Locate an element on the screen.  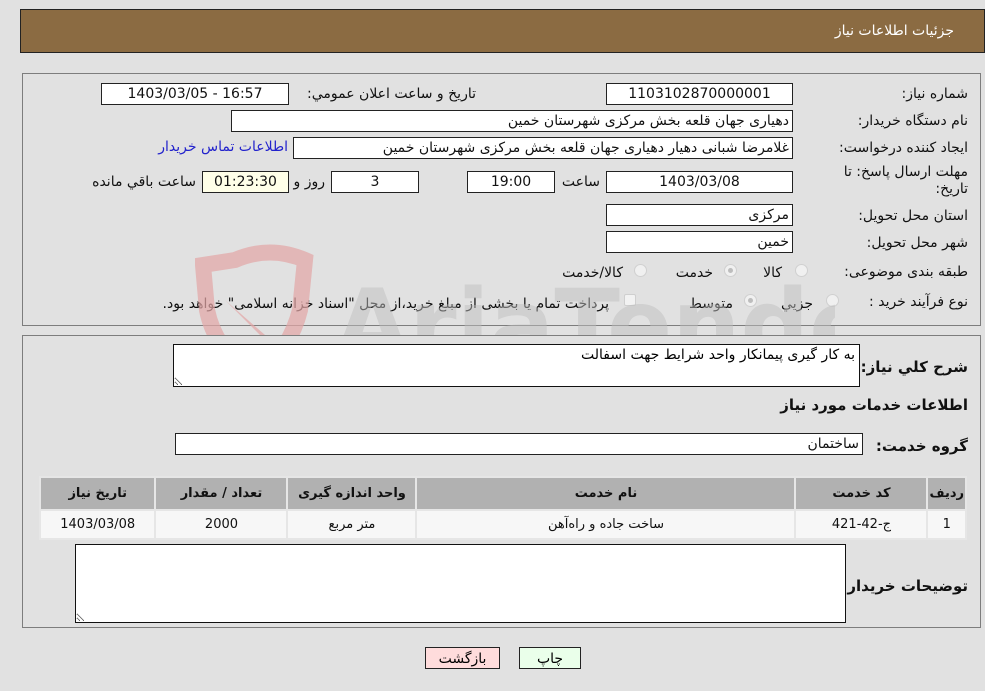
col-quantity: تعداد / مقدار is located at coordinates (221, 493).